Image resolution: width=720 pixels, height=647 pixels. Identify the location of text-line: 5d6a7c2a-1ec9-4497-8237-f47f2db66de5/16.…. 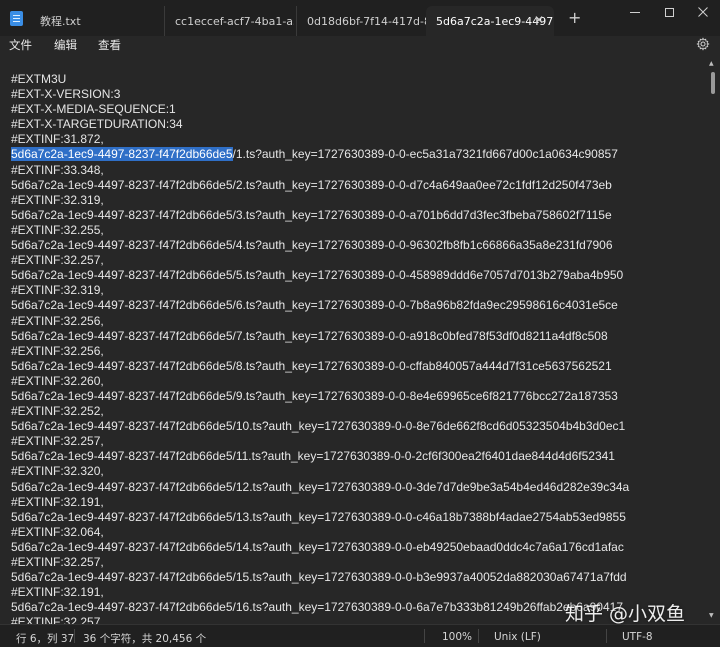
(320, 607).